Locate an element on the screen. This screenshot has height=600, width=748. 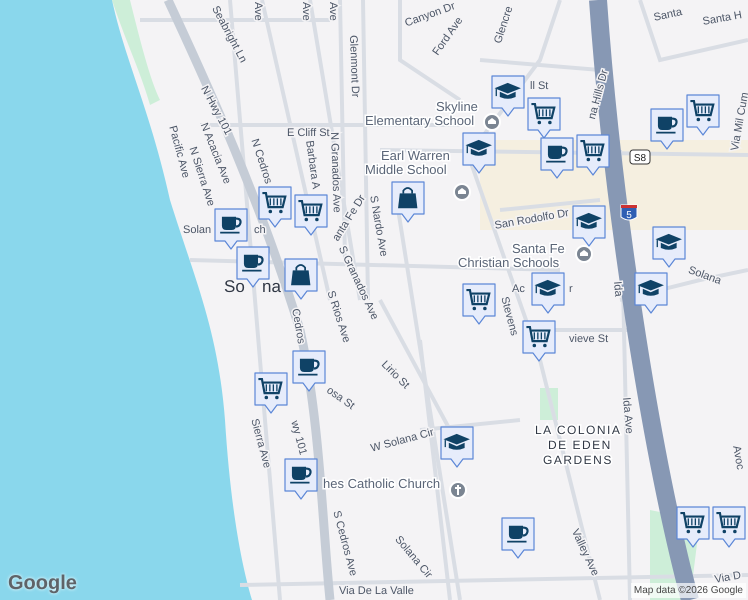
street-label: E Cliff St is located at coordinates (308, 133).